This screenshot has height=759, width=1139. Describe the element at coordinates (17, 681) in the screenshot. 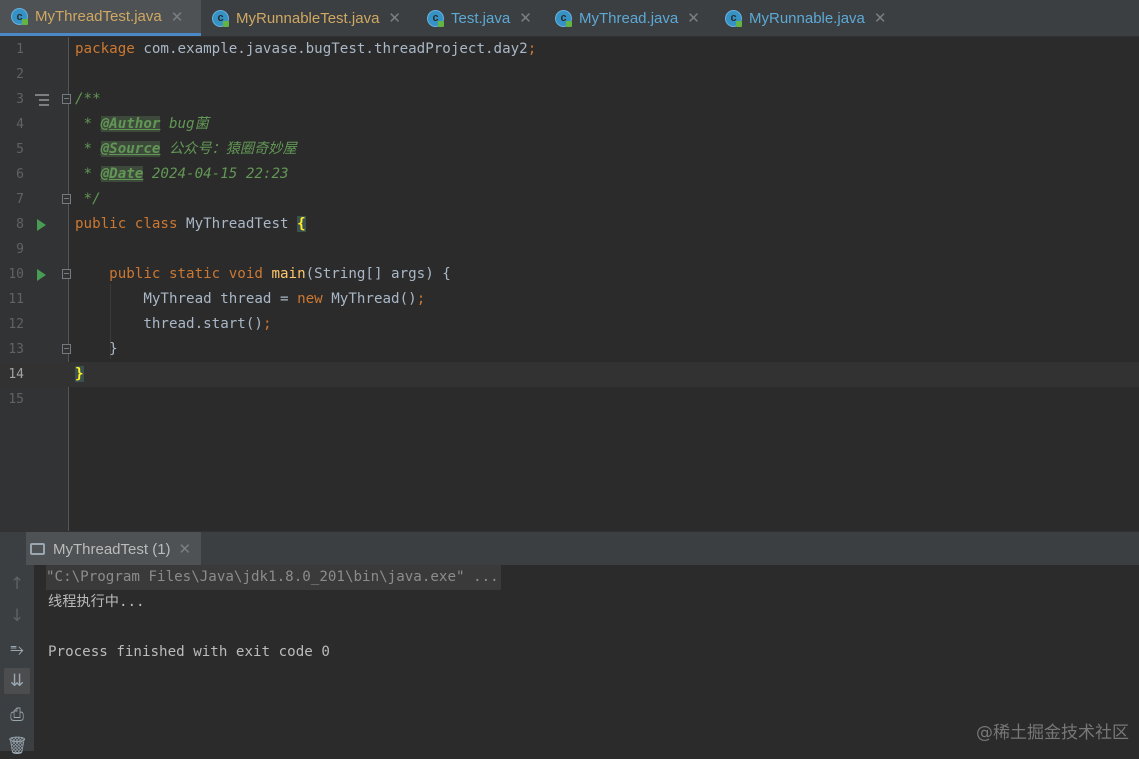

I see `scroll-to-end-icon: ⇊` at that location.